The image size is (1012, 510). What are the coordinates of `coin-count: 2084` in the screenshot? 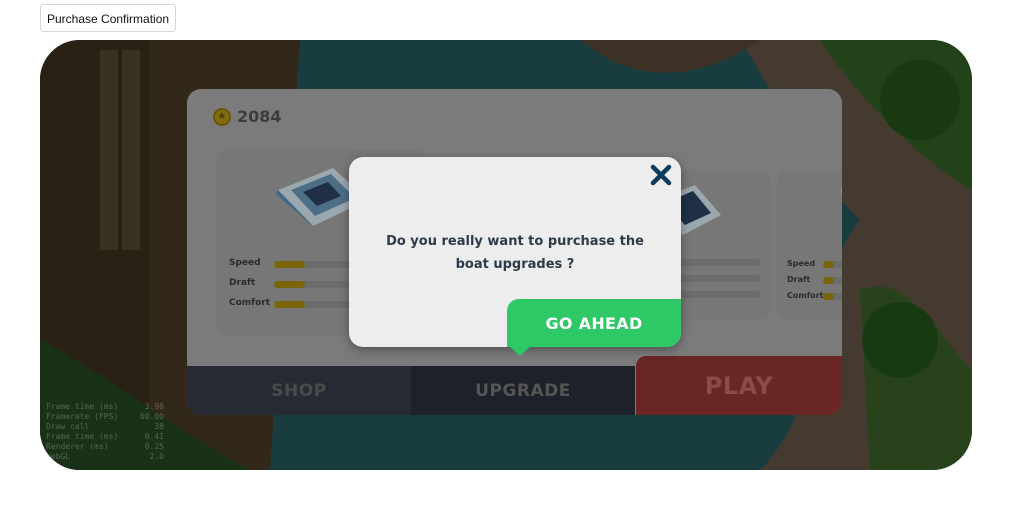 It's located at (259, 116).